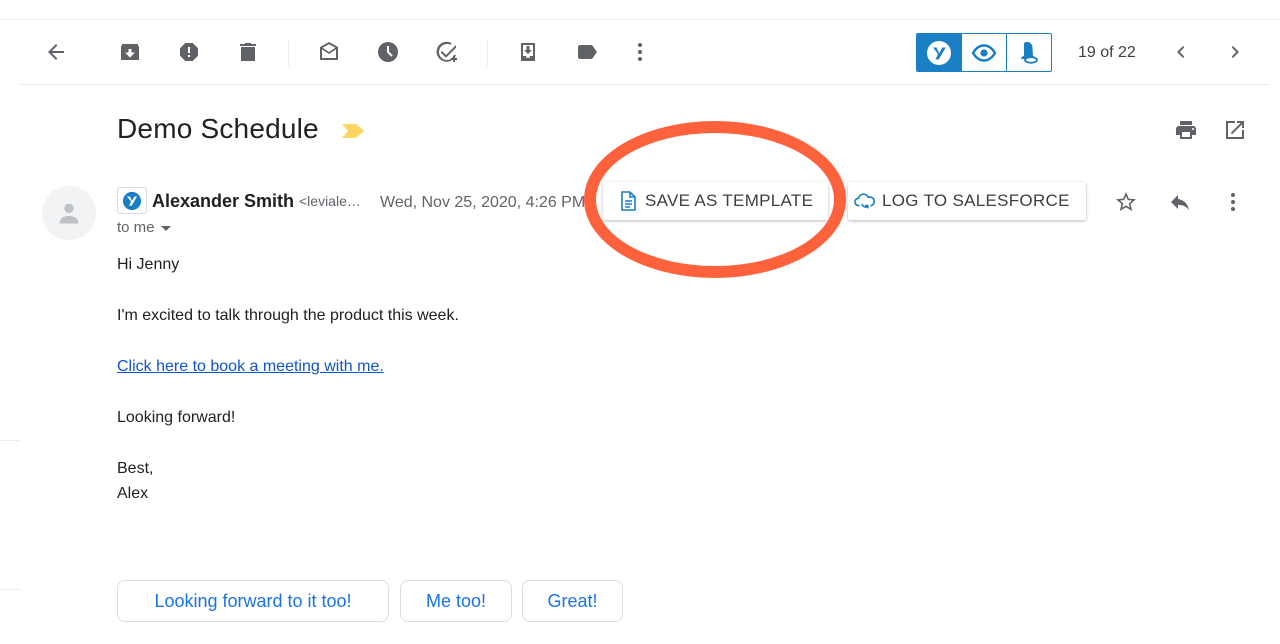 This screenshot has height=644, width=1280. Describe the element at coordinates (329, 52) in the screenshot. I see `mark-unread-icon` at that location.